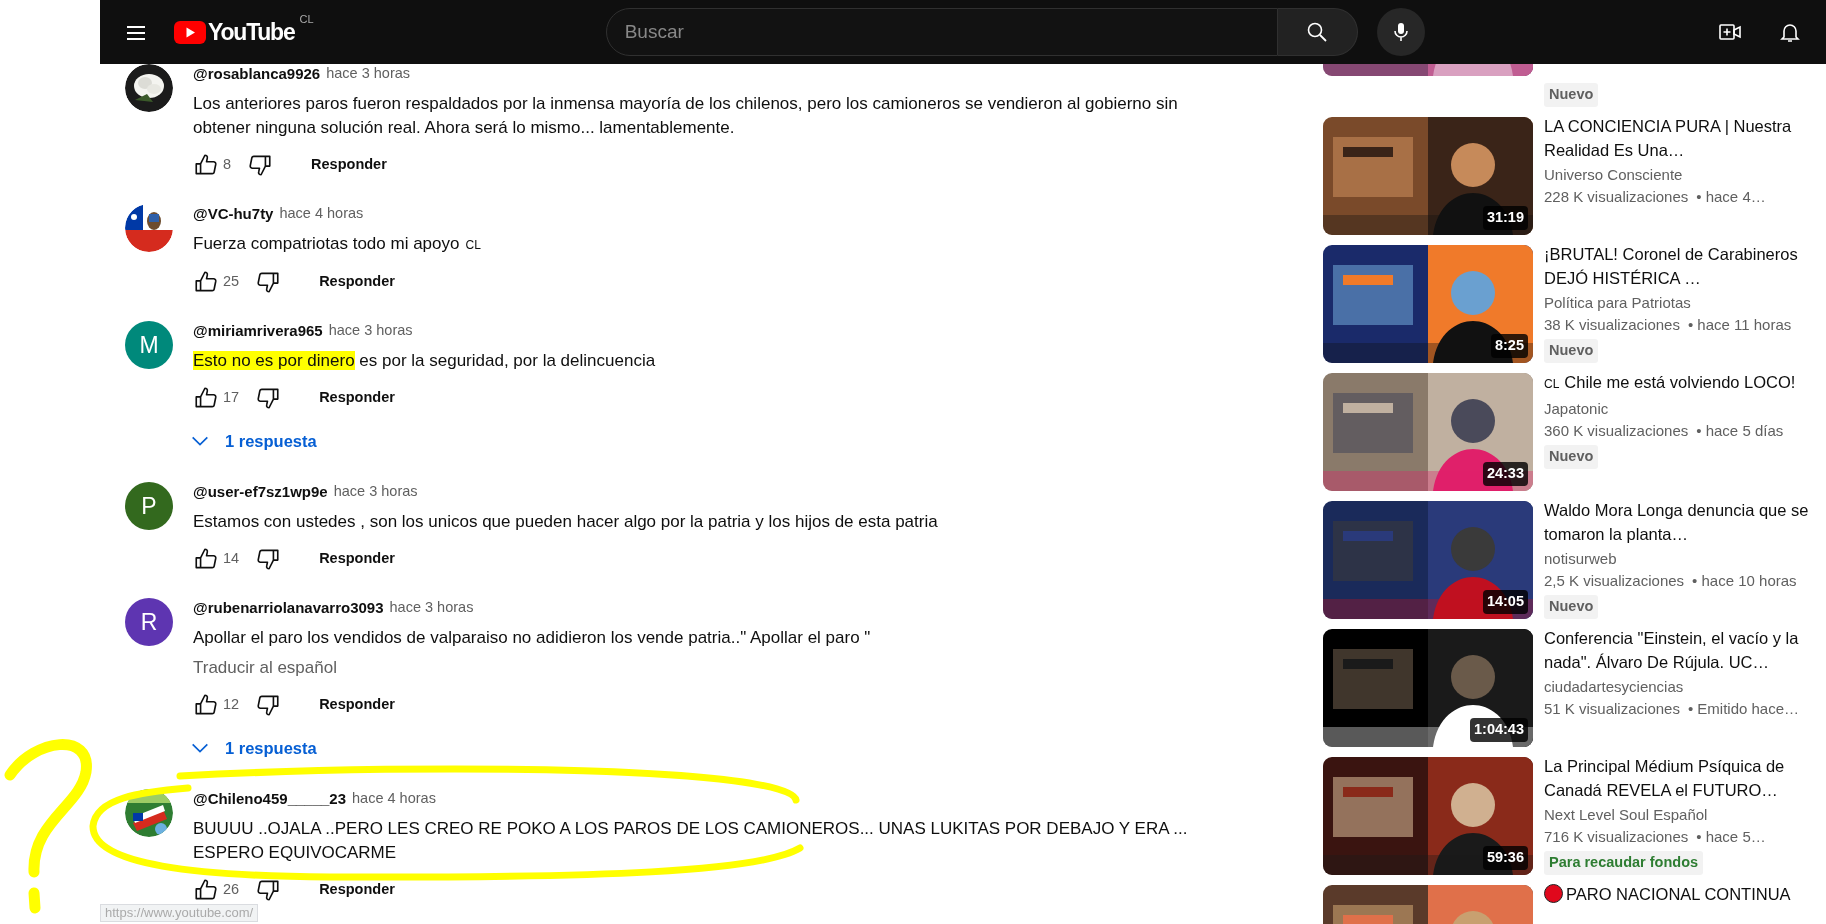  I want to click on comment-text: Los anteriores paros fueron respaldados por la inmensa mayoría de los chilenos, pero los camioneros se vendieron al gobierno sin obtener ninguna solución real. Ahora será lo mismo... lamentablemente., so click(686, 116).